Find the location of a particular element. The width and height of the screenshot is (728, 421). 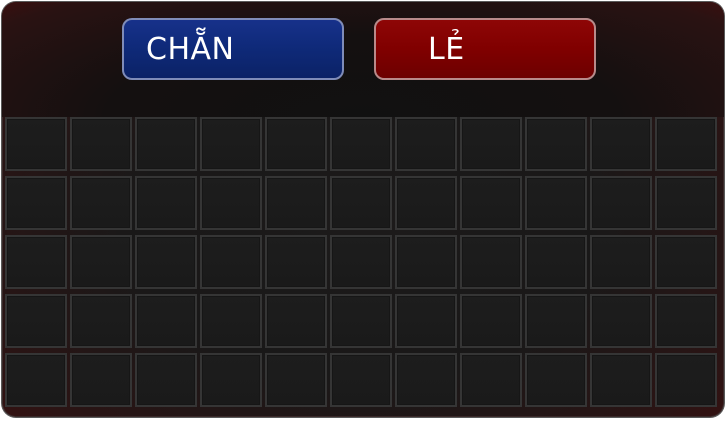

odd-bet-label: LẺ is located at coordinates (446, 49).